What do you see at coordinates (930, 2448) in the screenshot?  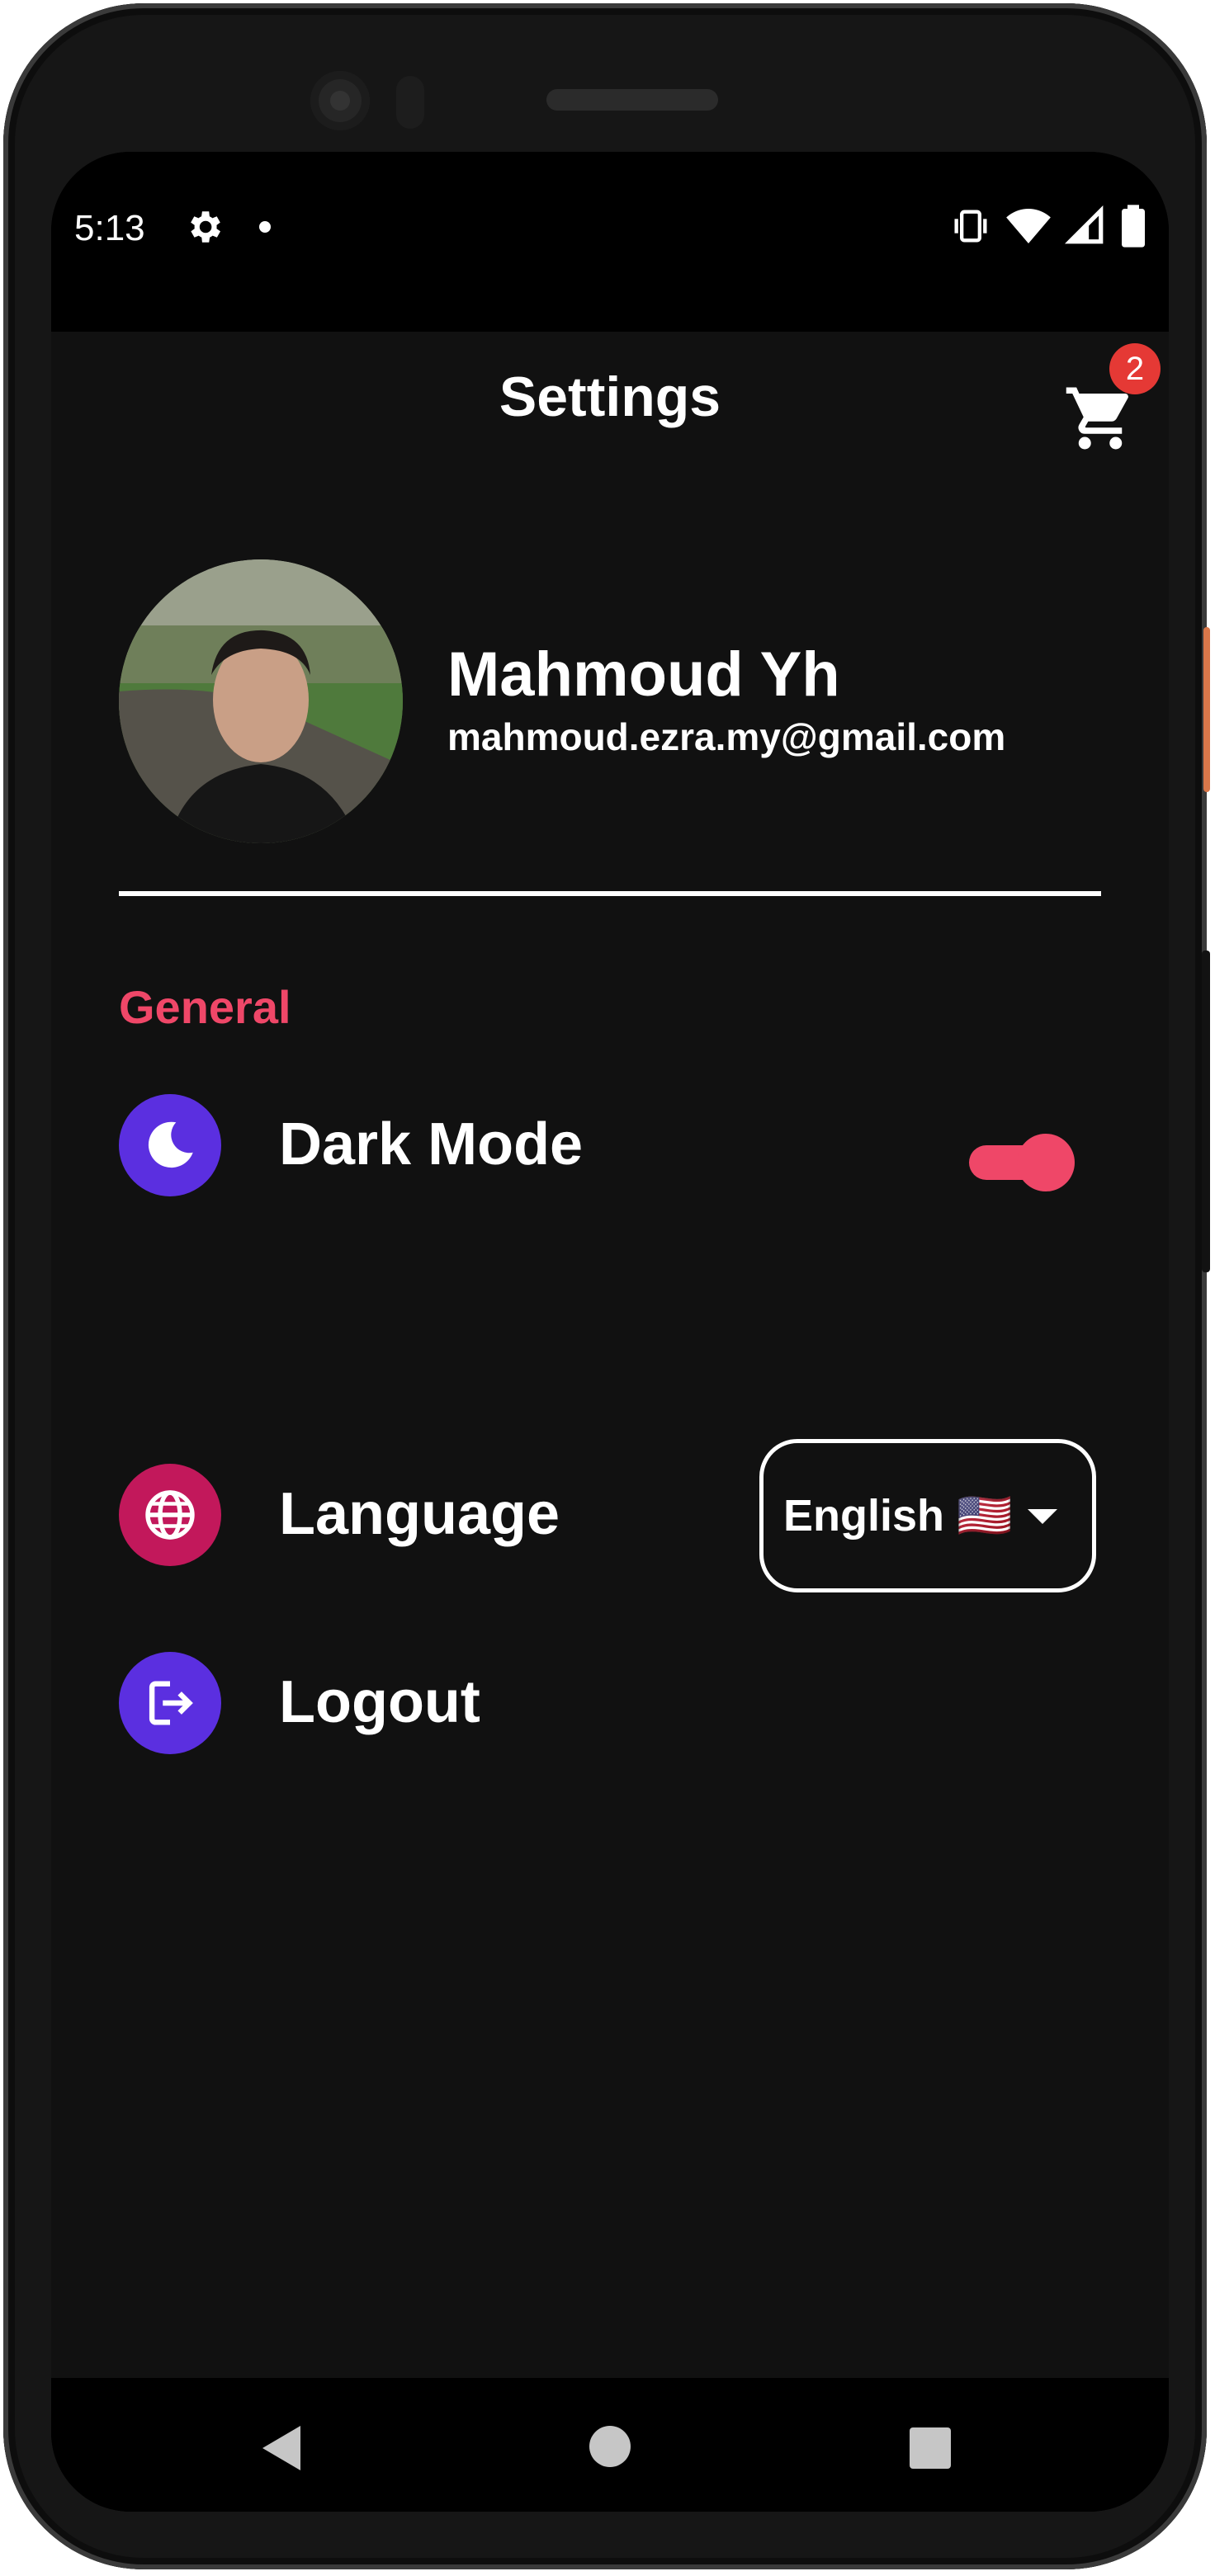 I see `recents-icon` at bounding box center [930, 2448].